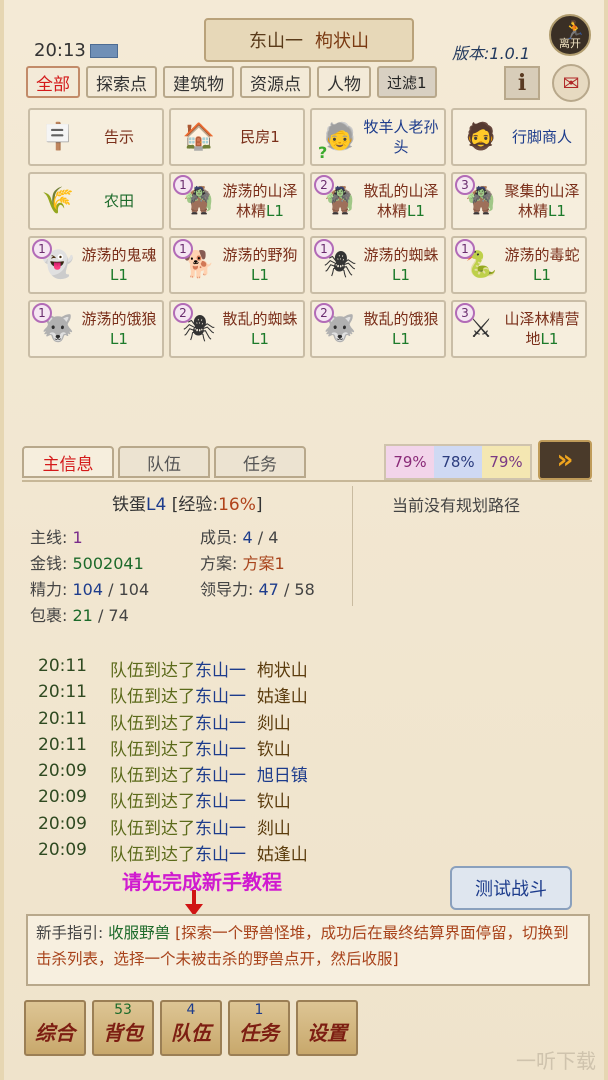 This screenshot has height=1080, width=608. What do you see at coordinates (237, 265) in the screenshot?
I see `grid-cell: 1 🐕 游荡的野狗L1` at bounding box center [237, 265].